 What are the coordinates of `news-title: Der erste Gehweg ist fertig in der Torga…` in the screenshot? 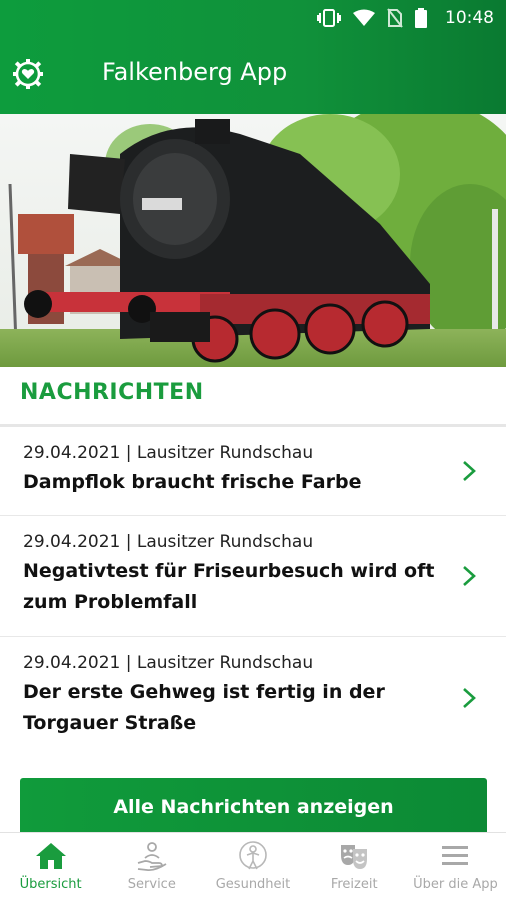 It's located at (204, 707).